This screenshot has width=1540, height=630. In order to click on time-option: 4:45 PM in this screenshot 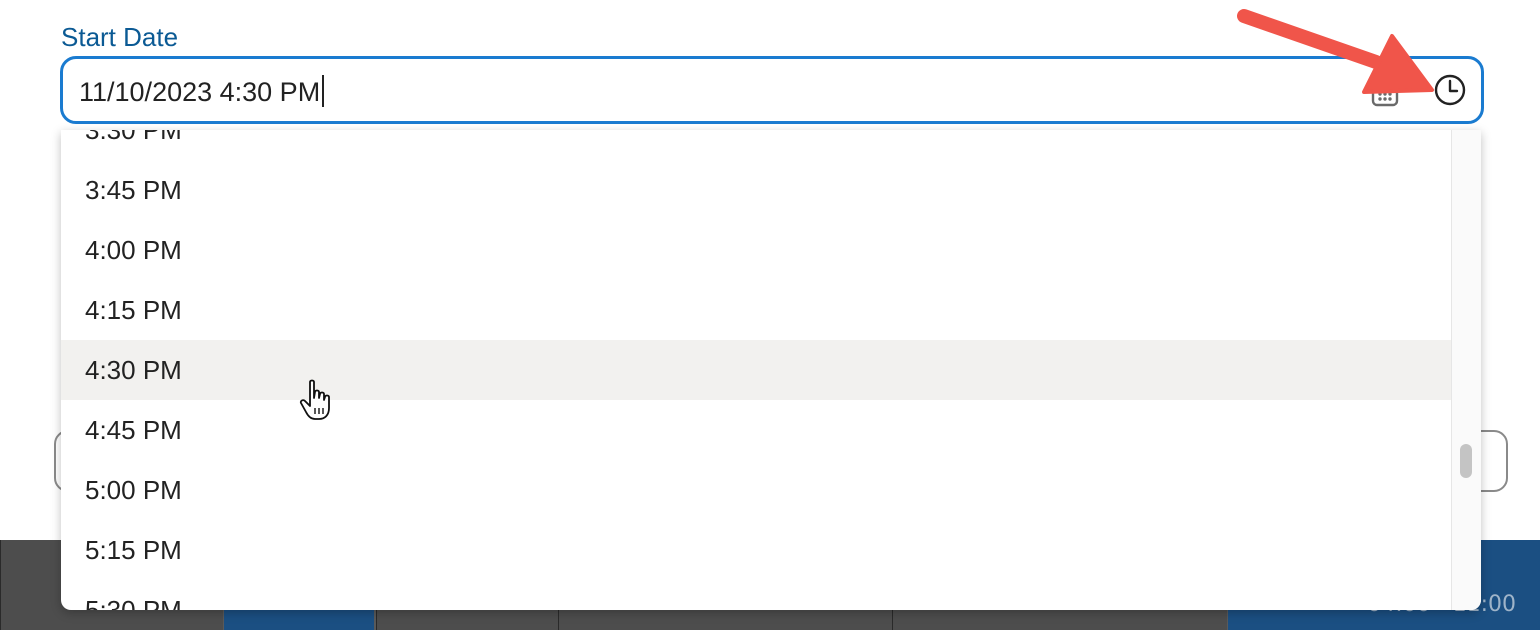, I will do `click(756, 430)`.